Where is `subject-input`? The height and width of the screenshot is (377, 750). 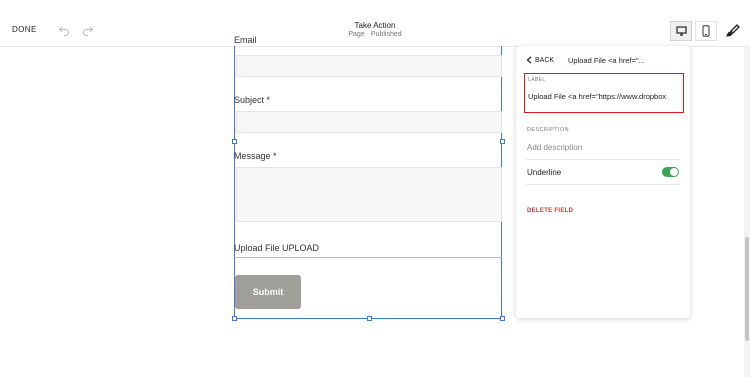 subject-input is located at coordinates (369, 122).